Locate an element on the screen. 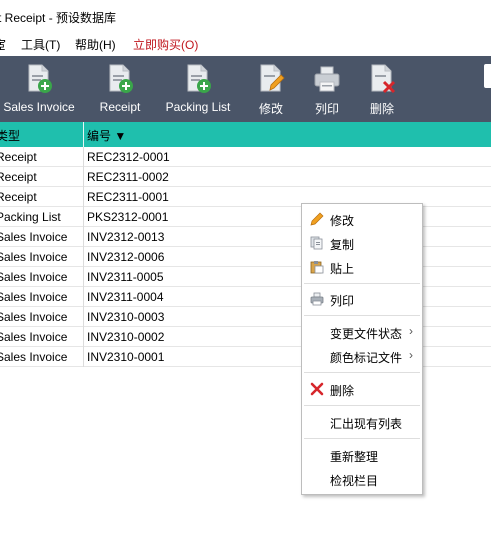  menu-bar: 宦 工具(T) 帮助(H) 立即购买(O) is located at coordinates (245, 43).